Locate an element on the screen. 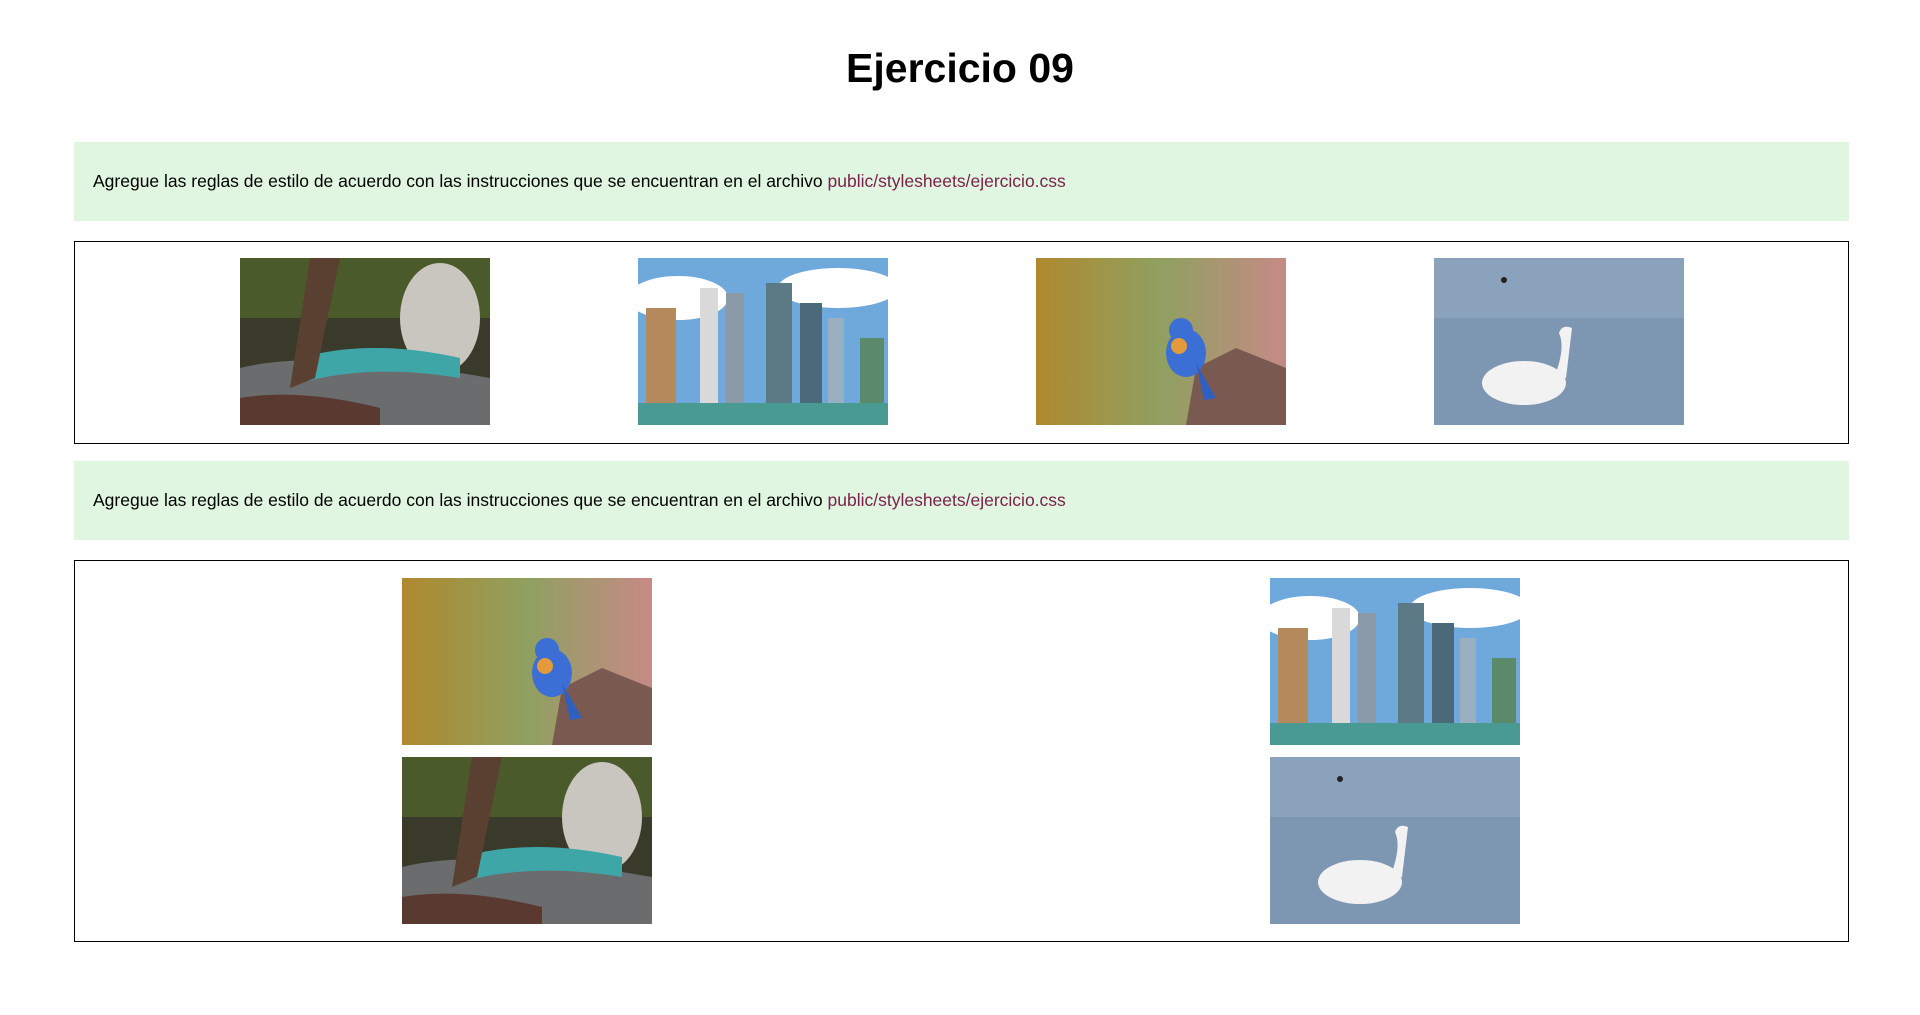  page-title: Ejercicio 09 is located at coordinates (960, 68).